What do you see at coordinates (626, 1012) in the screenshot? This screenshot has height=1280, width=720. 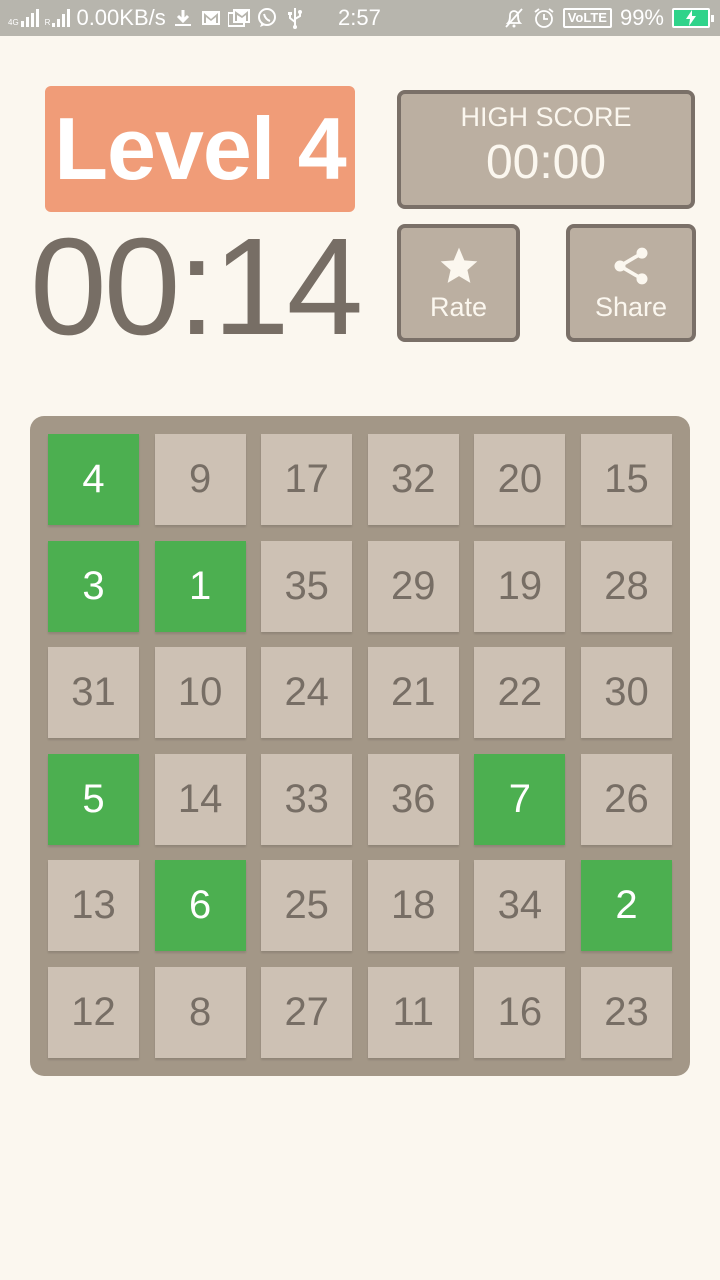 I see `tile: 23` at bounding box center [626, 1012].